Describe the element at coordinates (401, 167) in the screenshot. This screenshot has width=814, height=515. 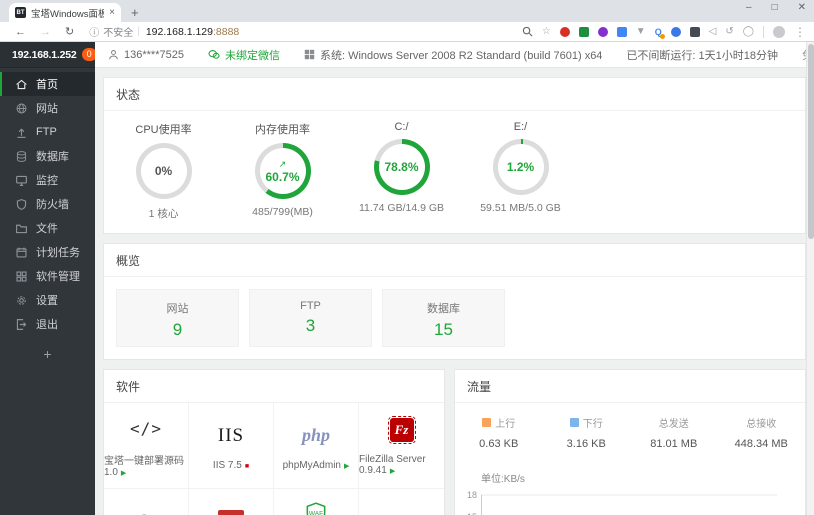
I see `gauge-ring: 78.8%` at that location.